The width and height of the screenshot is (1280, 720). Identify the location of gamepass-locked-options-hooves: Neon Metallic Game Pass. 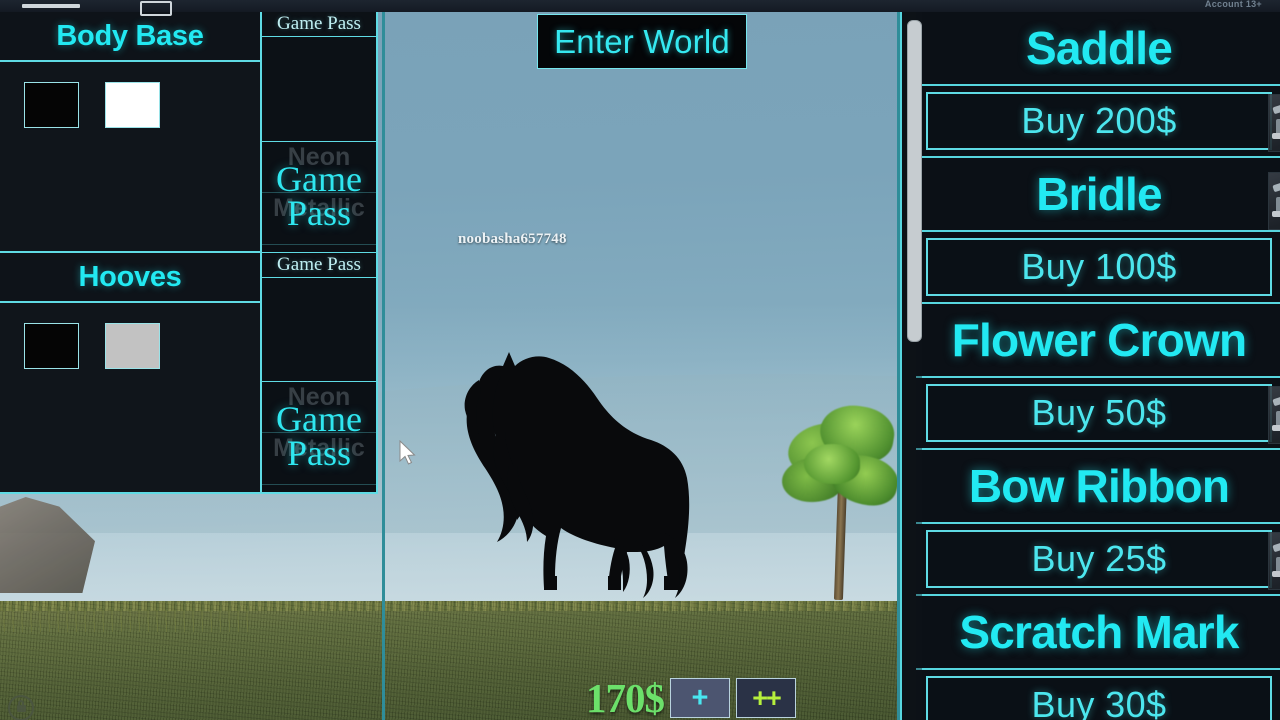
(319, 437).